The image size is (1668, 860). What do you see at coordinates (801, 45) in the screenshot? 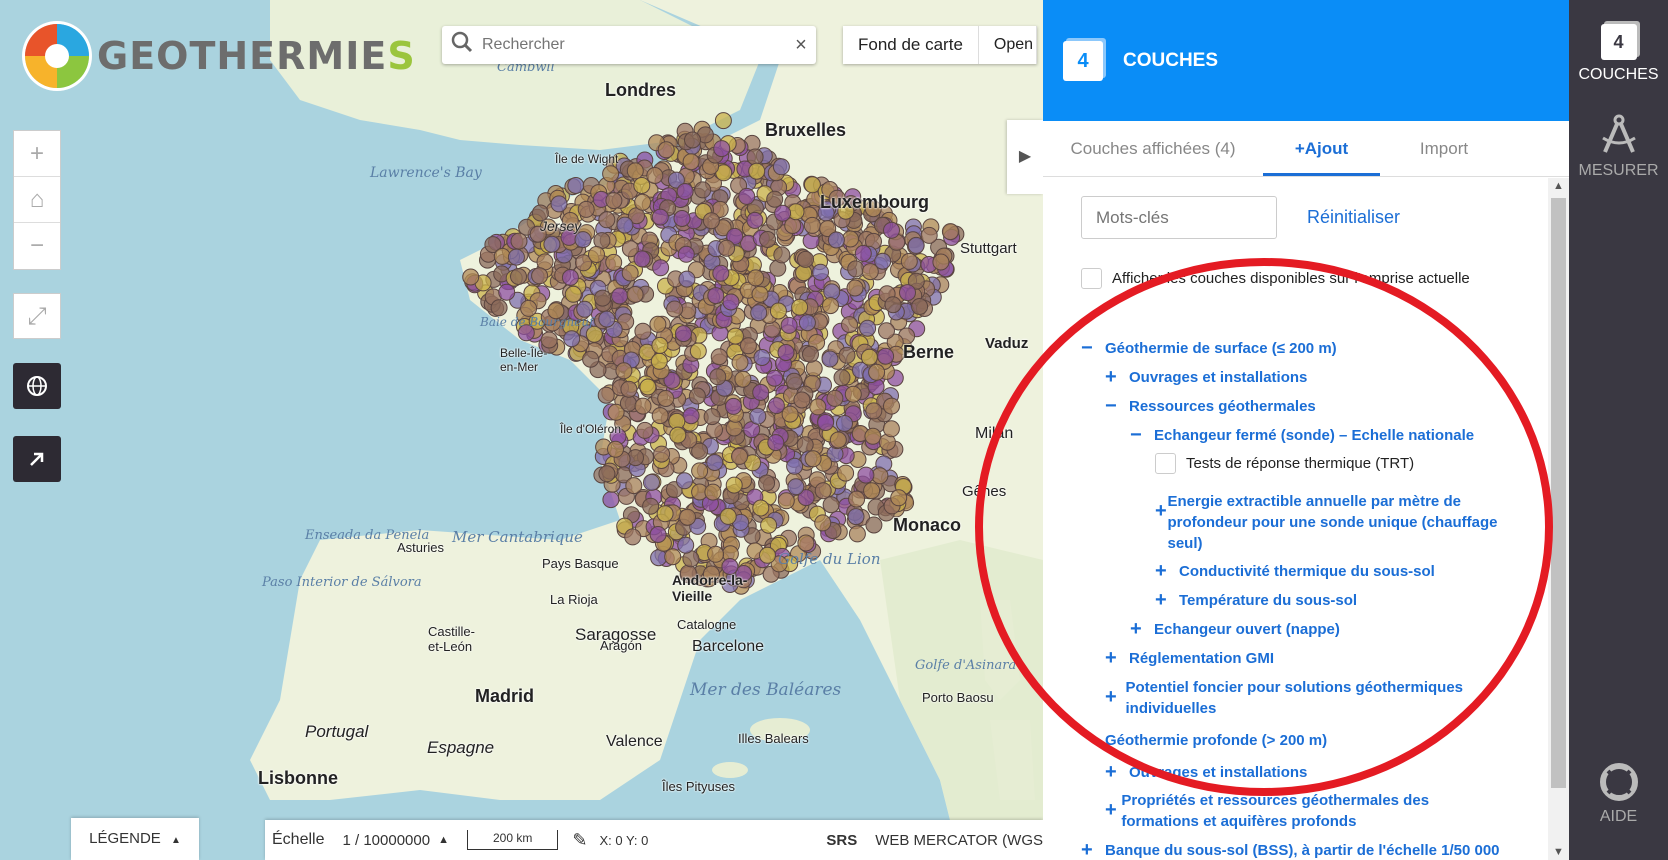
I see `clear-icon: ×` at bounding box center [801, 45].